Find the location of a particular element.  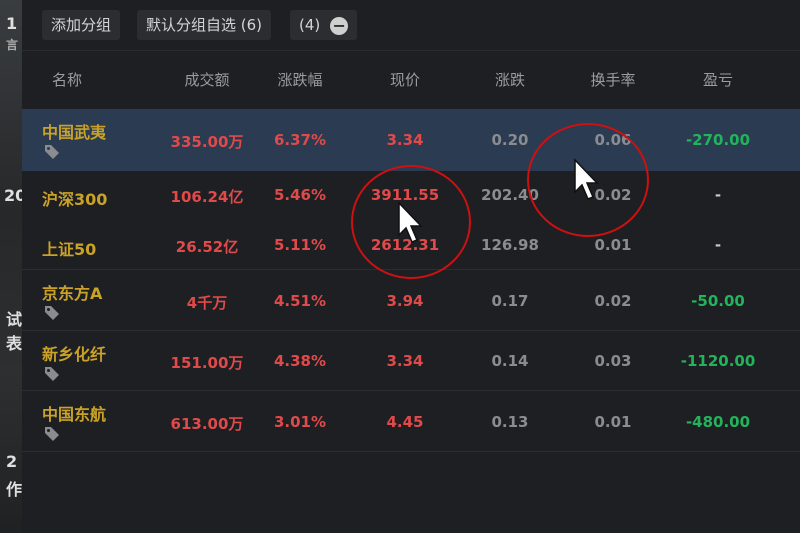

cell-volume: 106.24亿 is located at coordinates (207, 197).